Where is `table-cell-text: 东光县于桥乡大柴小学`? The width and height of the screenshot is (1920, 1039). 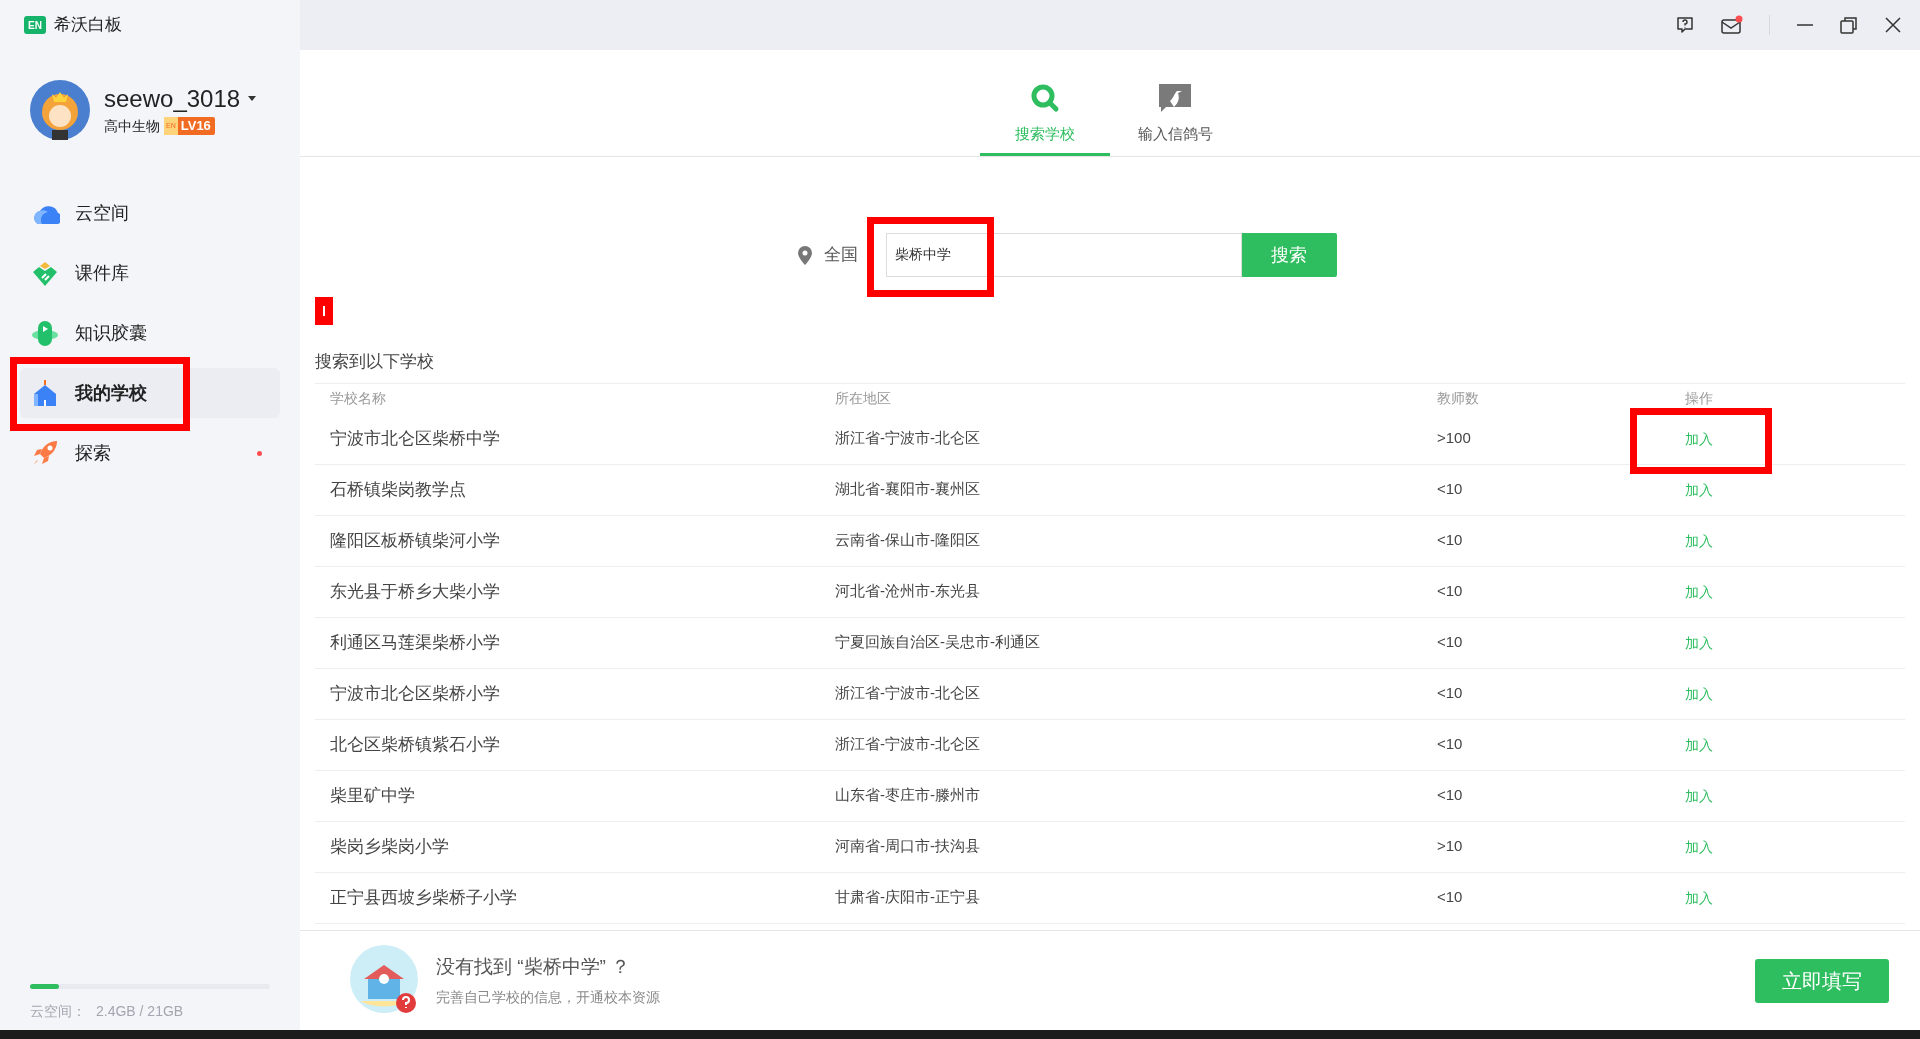 table-cell-text: 东光县于桥乡大柴小学 is located at coordinates (415, 591).